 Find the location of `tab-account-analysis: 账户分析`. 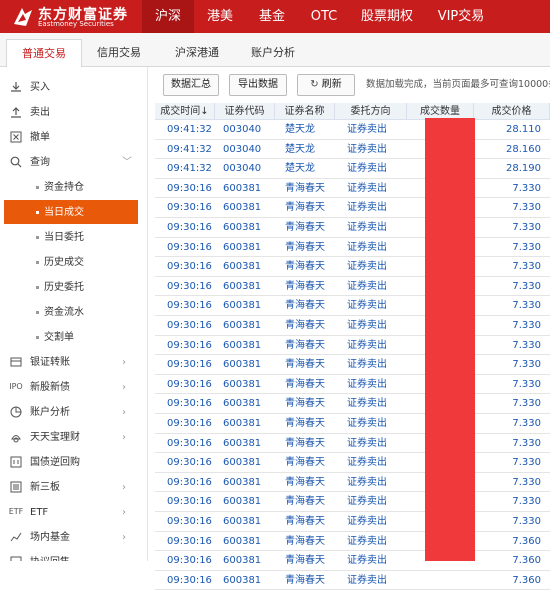

tab-account-analysis: 账户分析 is located at coordinates (273, 53).